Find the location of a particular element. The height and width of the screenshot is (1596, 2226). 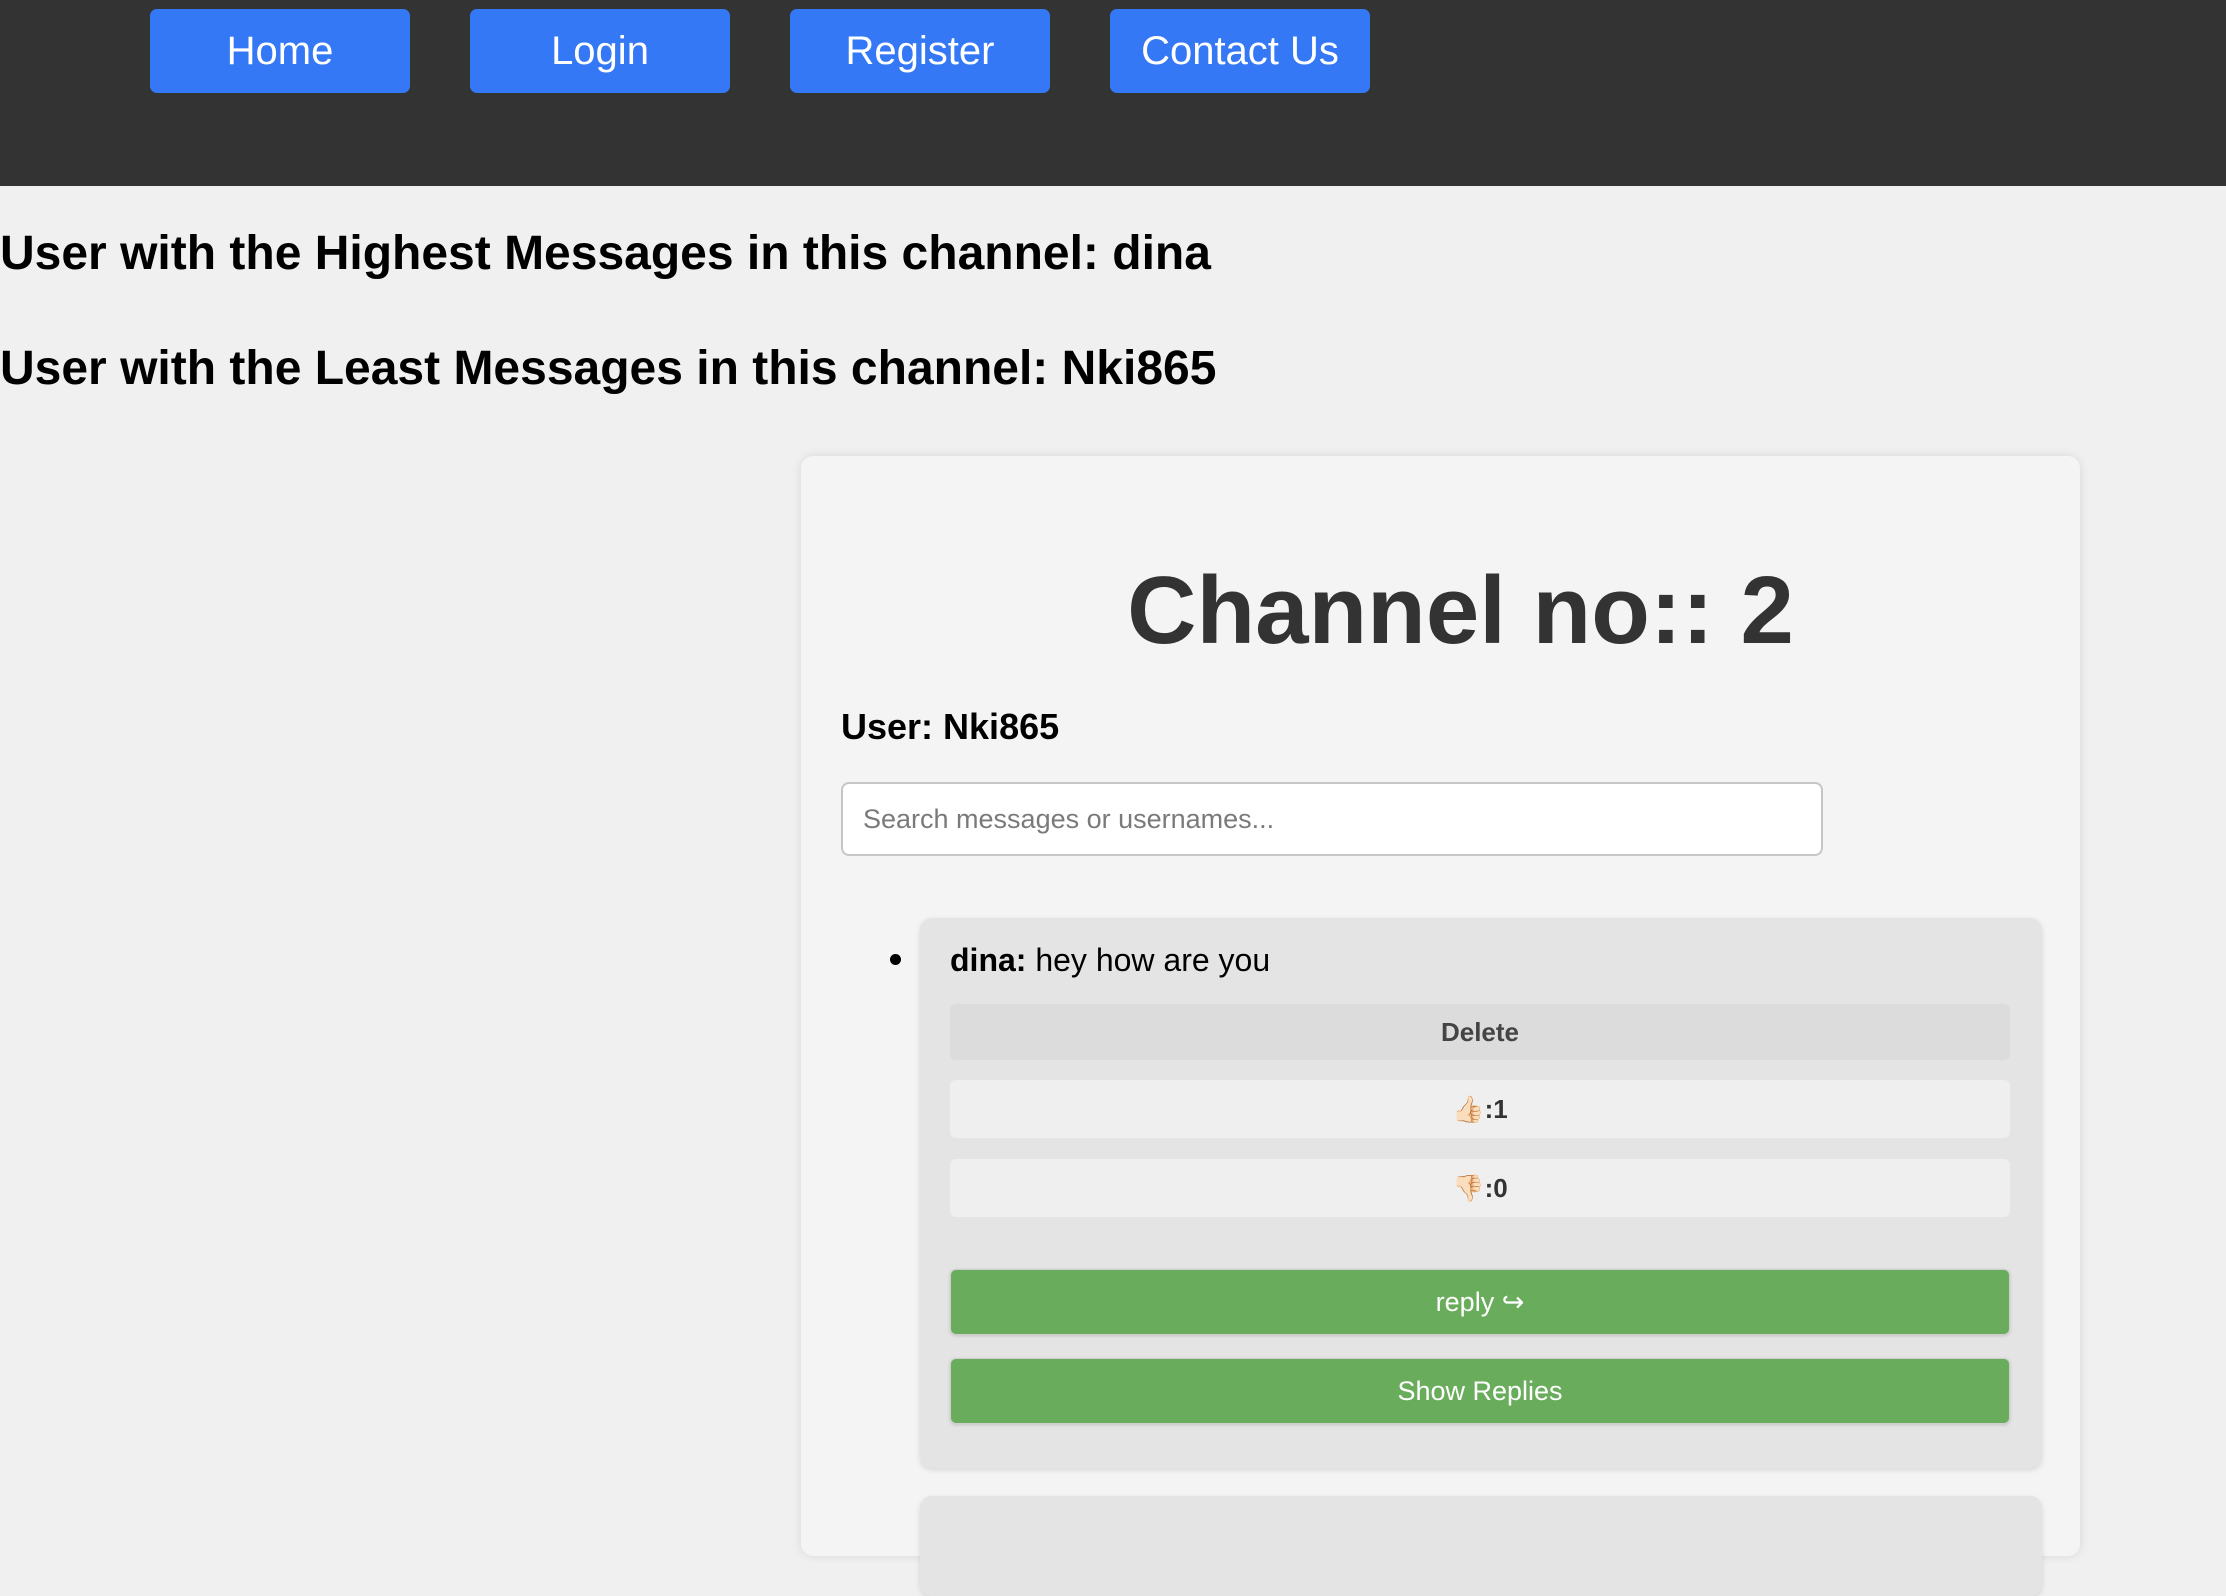

delete-button: Delete is located at coordinates (1480, 1032).